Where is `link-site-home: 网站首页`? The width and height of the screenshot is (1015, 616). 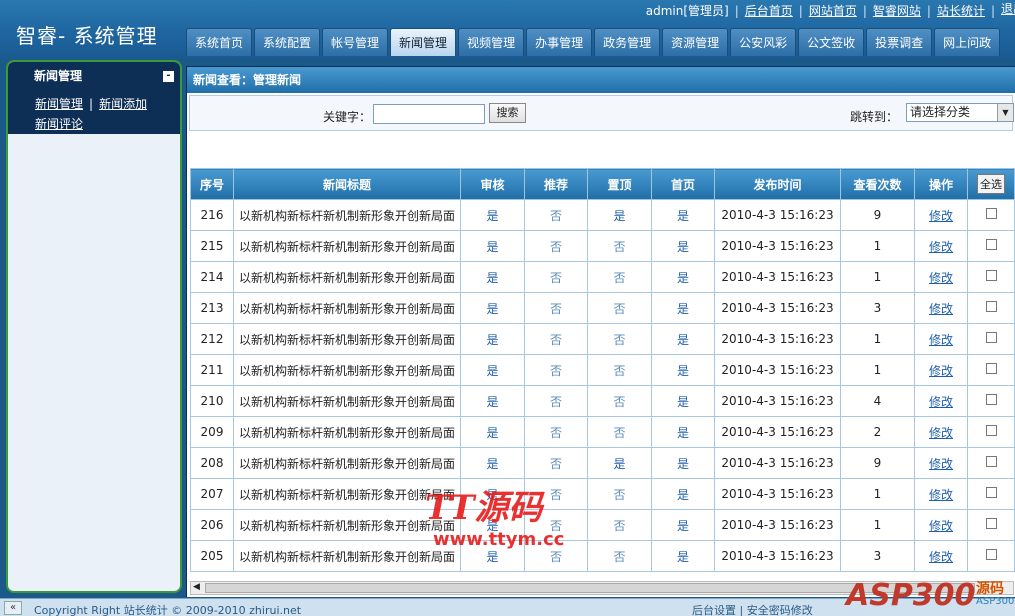
link-site-home: 网站首页 is located at coordinates (833, 11).